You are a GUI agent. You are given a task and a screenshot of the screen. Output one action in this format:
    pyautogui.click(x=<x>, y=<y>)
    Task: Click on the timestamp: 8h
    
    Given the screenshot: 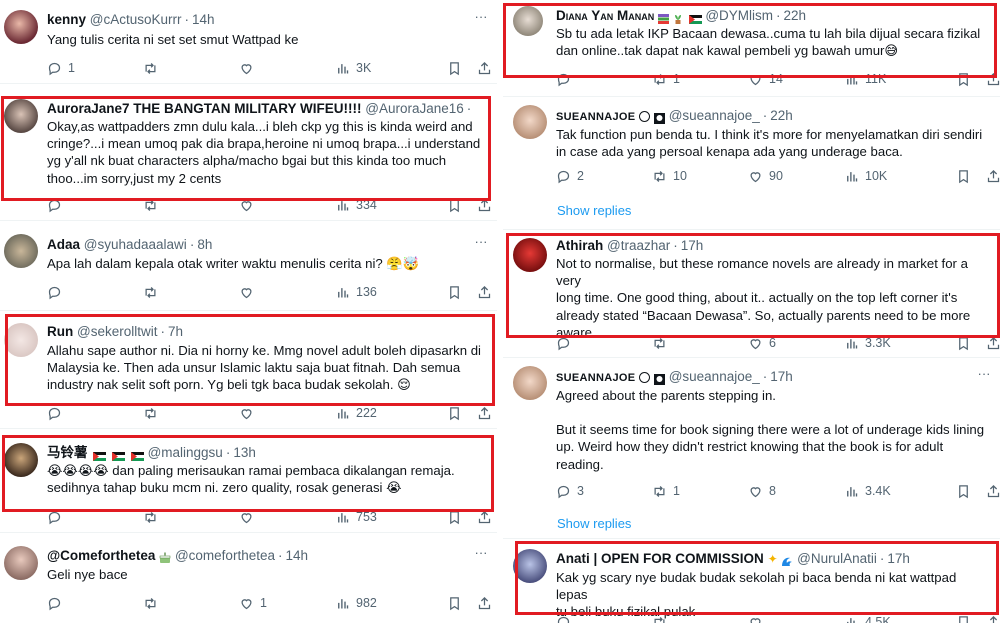 What is the action you would take?
    pyautogui.click(x=204, y=244)
    